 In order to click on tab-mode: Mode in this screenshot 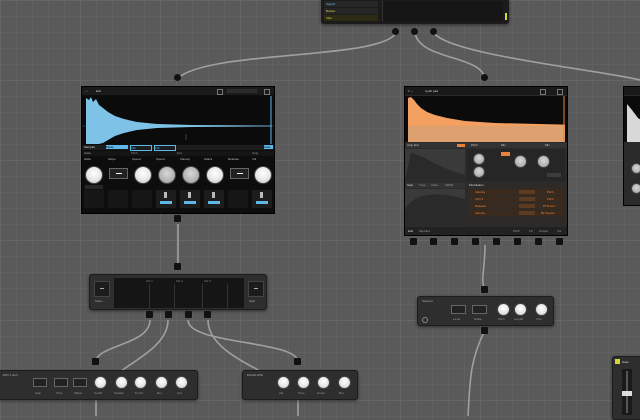, I will do `click(117, 147)`.